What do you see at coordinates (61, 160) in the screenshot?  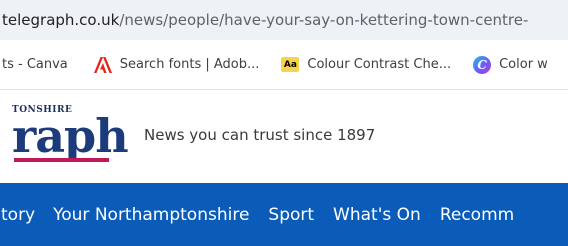 I see `logo-underline` at bounding box center [61, 160].